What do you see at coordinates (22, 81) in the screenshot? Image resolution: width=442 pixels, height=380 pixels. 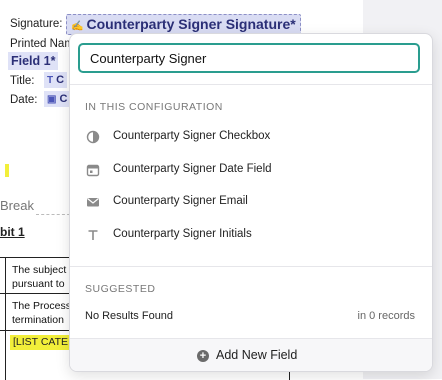 I see `title-label: Title:` at bounding box center [22, 81].